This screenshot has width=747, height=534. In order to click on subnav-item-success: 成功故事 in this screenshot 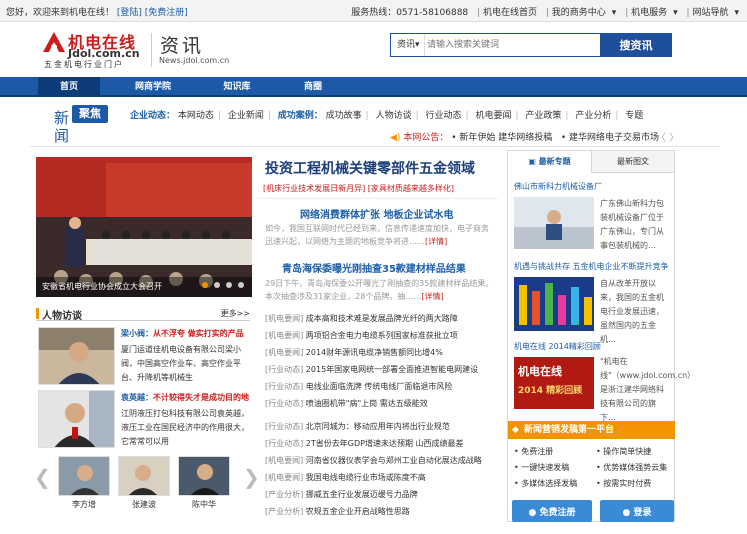, I will do `click(344, 116)`.